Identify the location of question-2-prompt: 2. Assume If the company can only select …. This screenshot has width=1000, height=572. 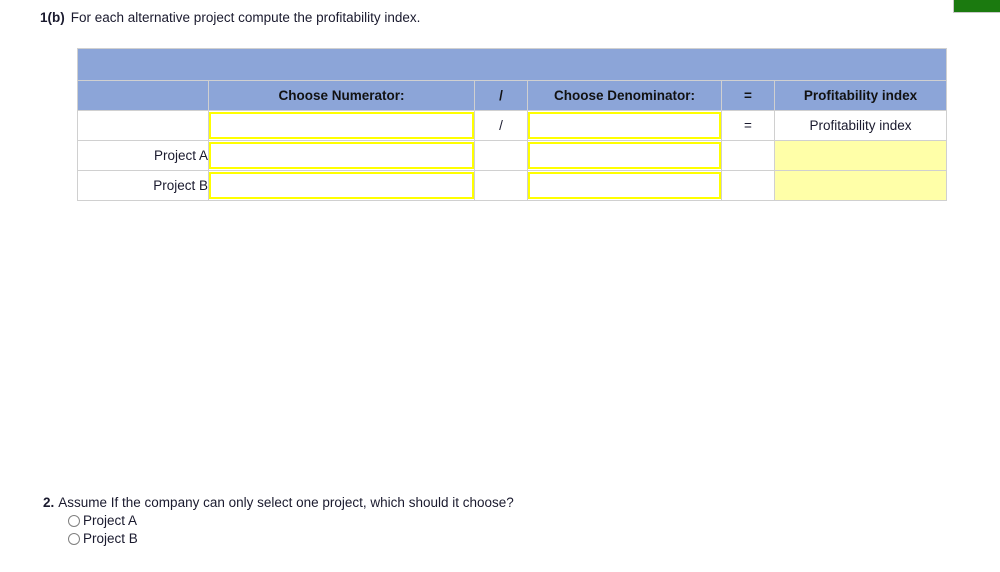
(278, 502).